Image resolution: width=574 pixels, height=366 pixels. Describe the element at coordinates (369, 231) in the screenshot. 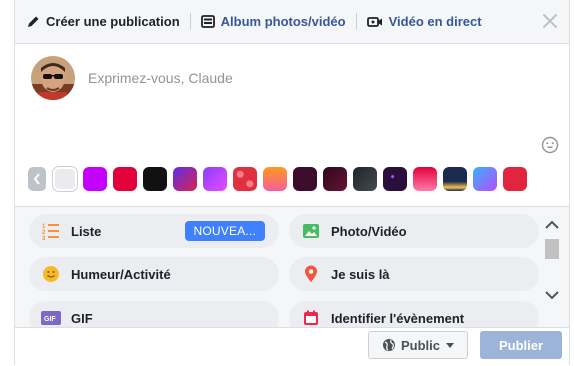

I see `action-photo-video-label: Photo/Vidéo` at that location.